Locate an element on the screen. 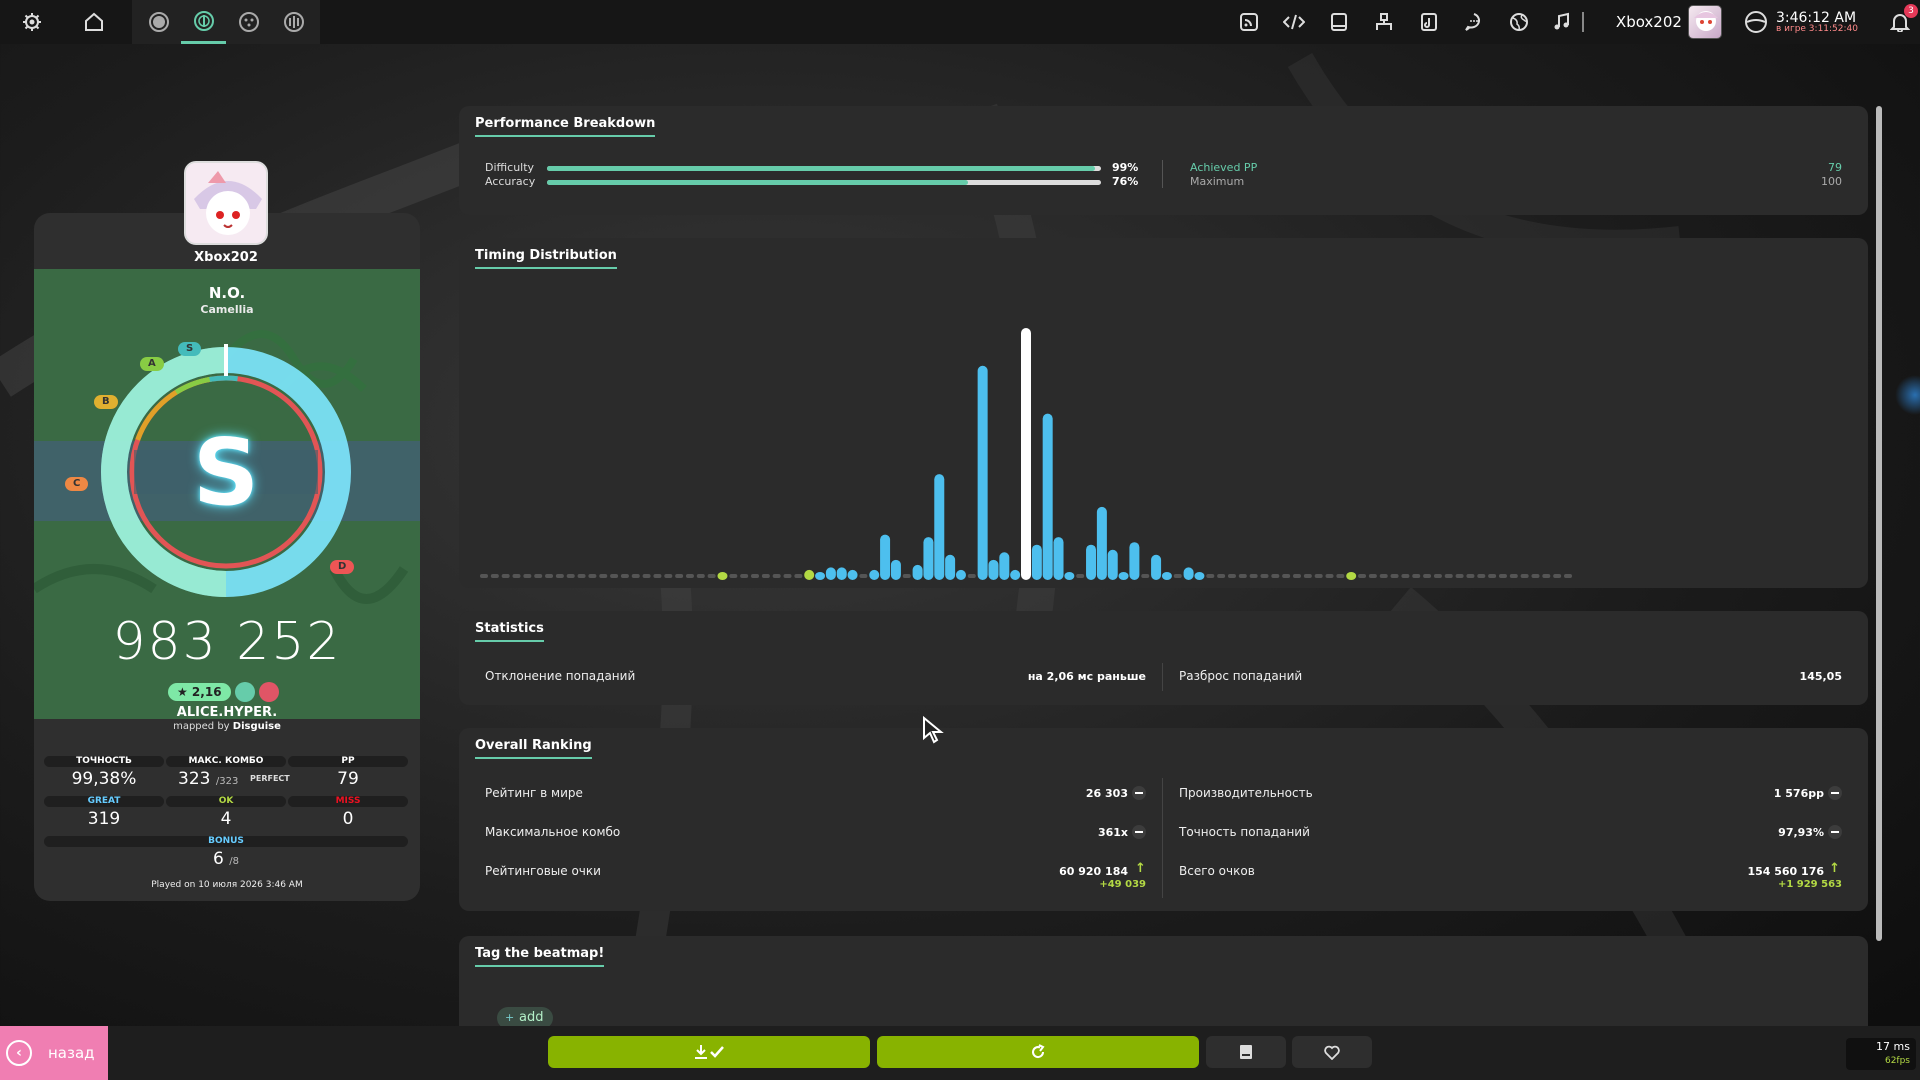 Image resolution: width=1920 pixels, height=1080 pixels. scrollbar is located at coordinates (1879, 523).